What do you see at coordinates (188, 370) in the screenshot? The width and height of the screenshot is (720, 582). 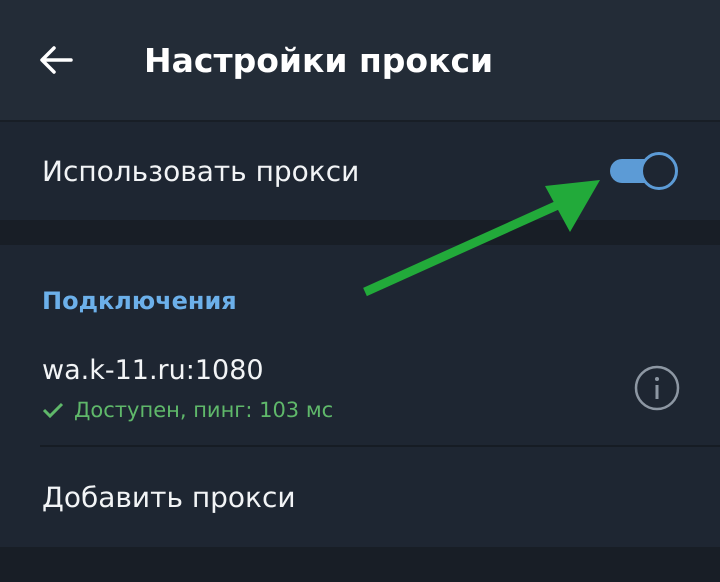 I see `proxy-address: wa.k-11.ru:1080` at bounding box center [188, 370].